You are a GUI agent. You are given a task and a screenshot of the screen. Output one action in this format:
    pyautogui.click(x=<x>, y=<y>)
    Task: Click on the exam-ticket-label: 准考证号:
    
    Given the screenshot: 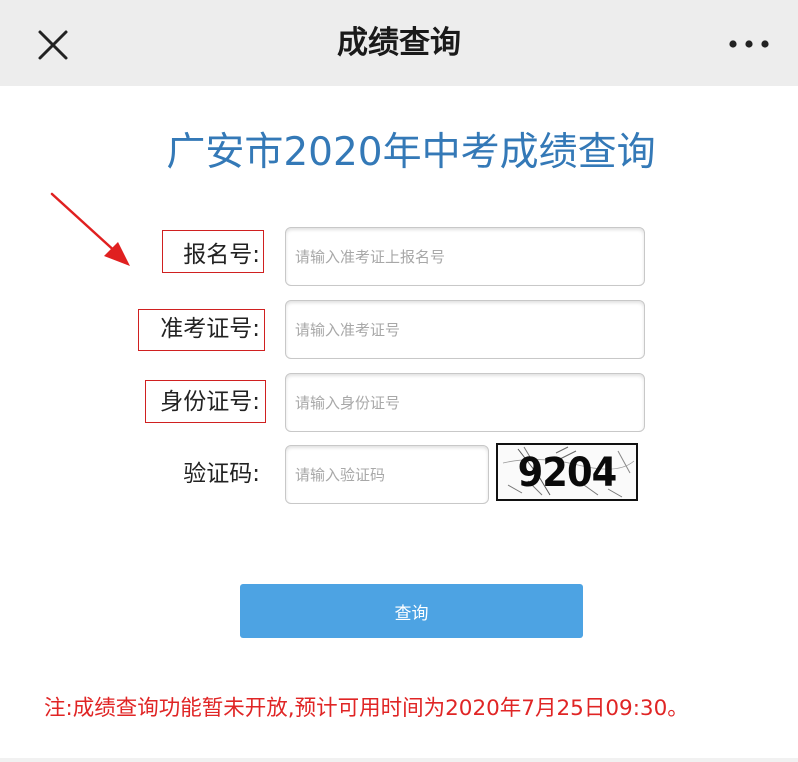 What is the action you would take?
    pyautogui.click(x=210, y=329)
    